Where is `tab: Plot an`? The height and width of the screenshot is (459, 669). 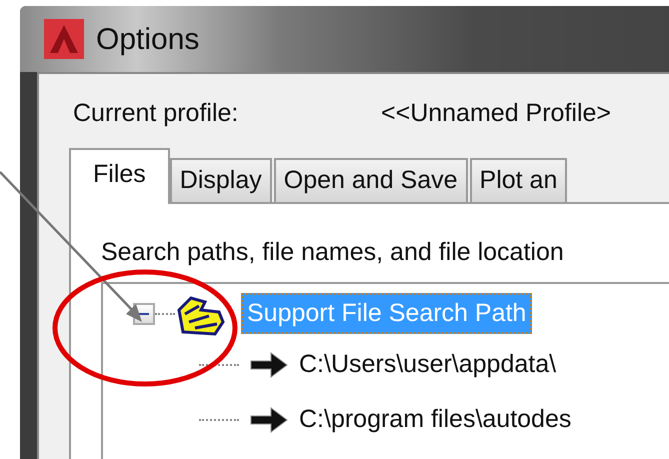 tab: Plot an is located at coordinates (519, 181).